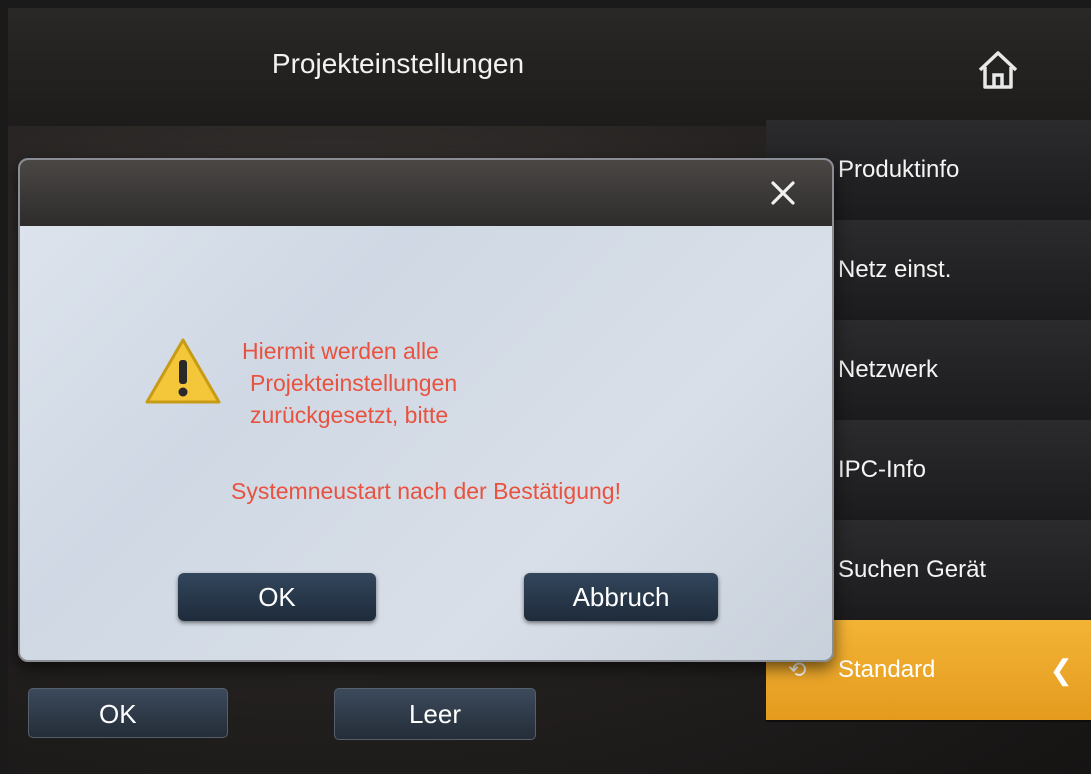  What do you see at coordinates (426, 491) in the screenshot?
I see `dialog-message-footer: Systemneustart nach der Bestätigung!` at bounding box center [426, 491].